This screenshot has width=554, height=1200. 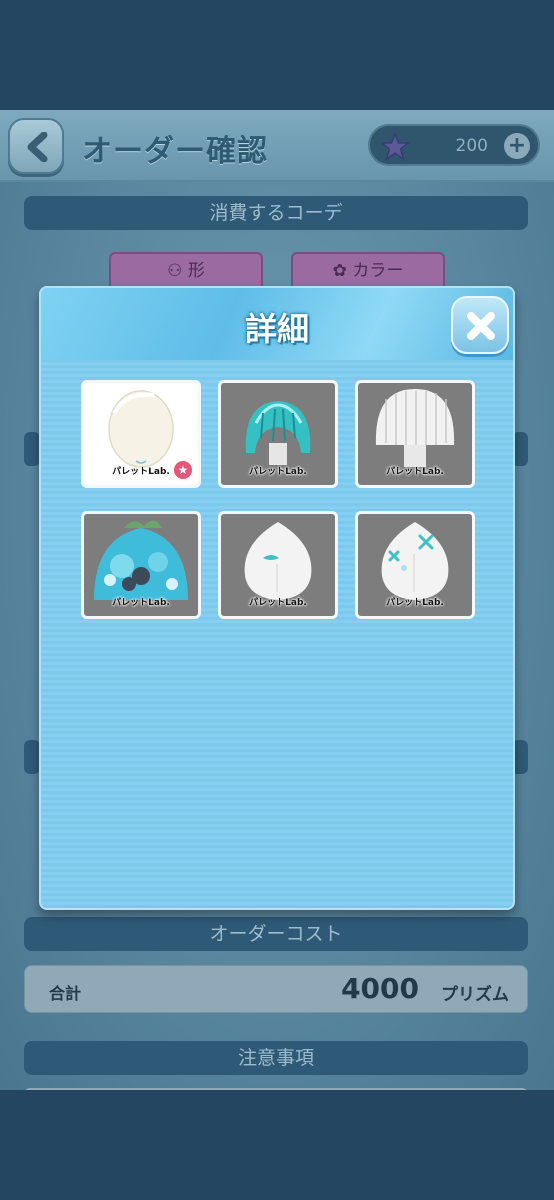 What do you see at coordinates (183, 470) in the screenshot?
I see `star-badge-icon: ★` at bounding box center [183, 470].